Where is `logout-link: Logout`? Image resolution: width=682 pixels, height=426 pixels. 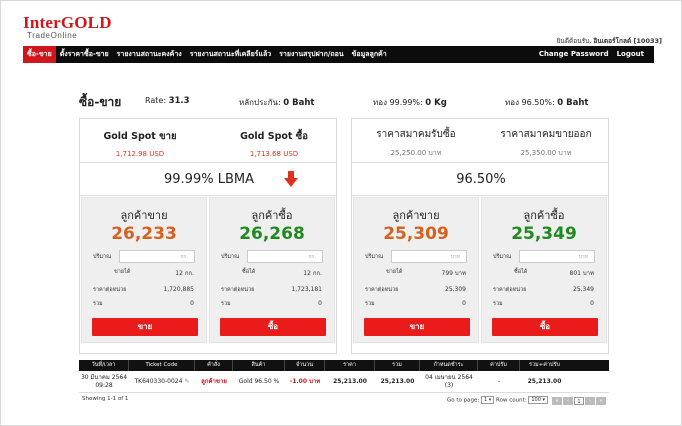
logout-link: Logout is located at coordinates (633, 54).